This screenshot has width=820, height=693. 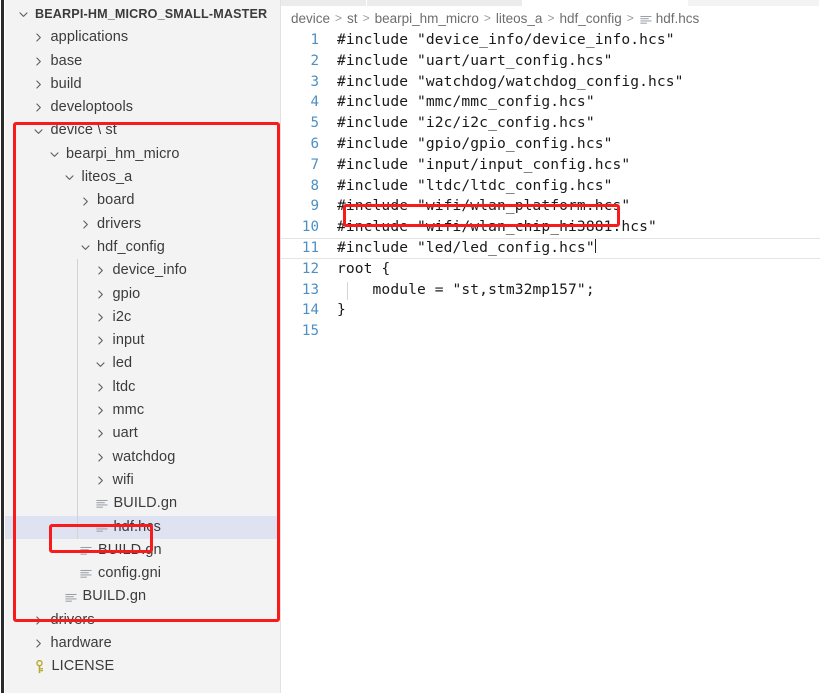 I want to click on tree-file-row: config.gni, so click(x=142, y=573).